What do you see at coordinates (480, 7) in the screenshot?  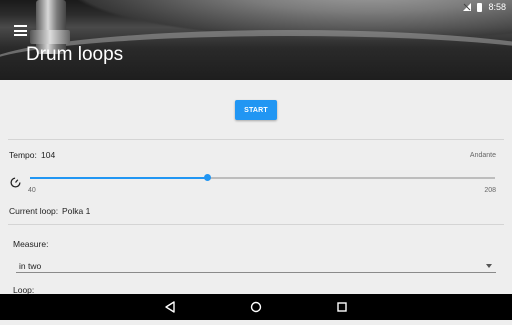 I see `battery-icon` at bounding box center [480, 7].